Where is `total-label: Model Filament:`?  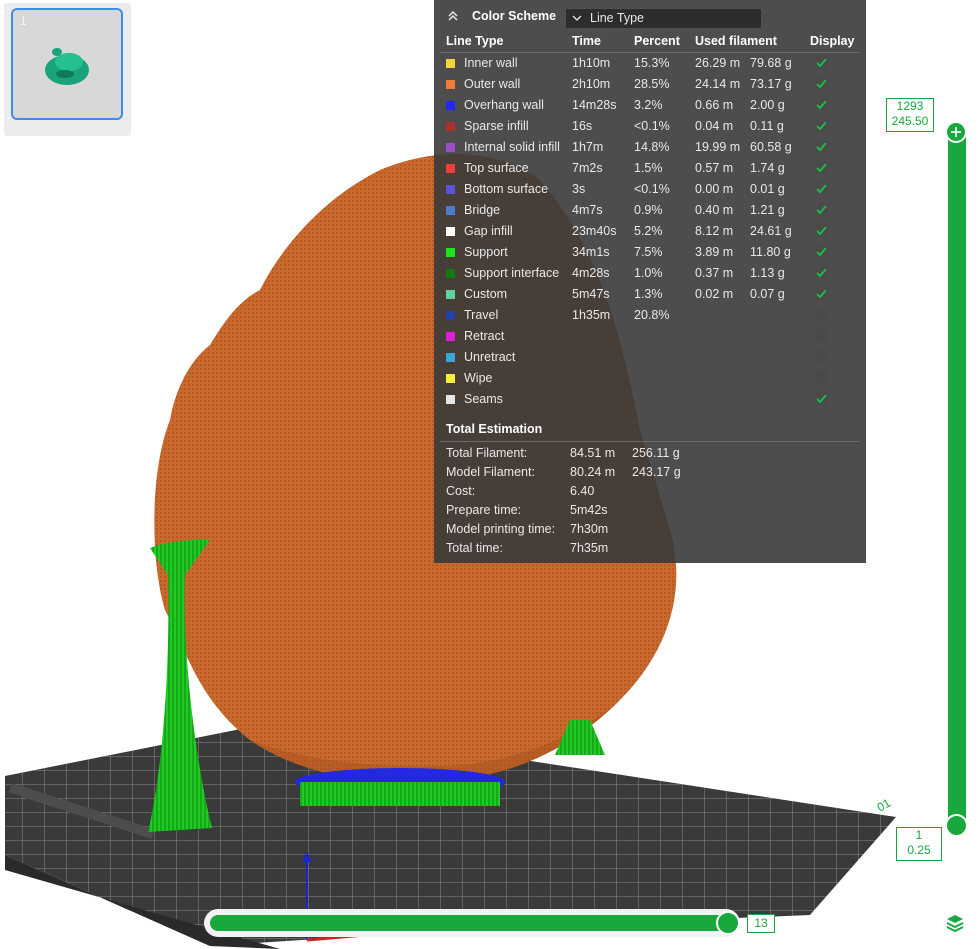 total-label: Model Filament: is located at coordinates (490, 472).